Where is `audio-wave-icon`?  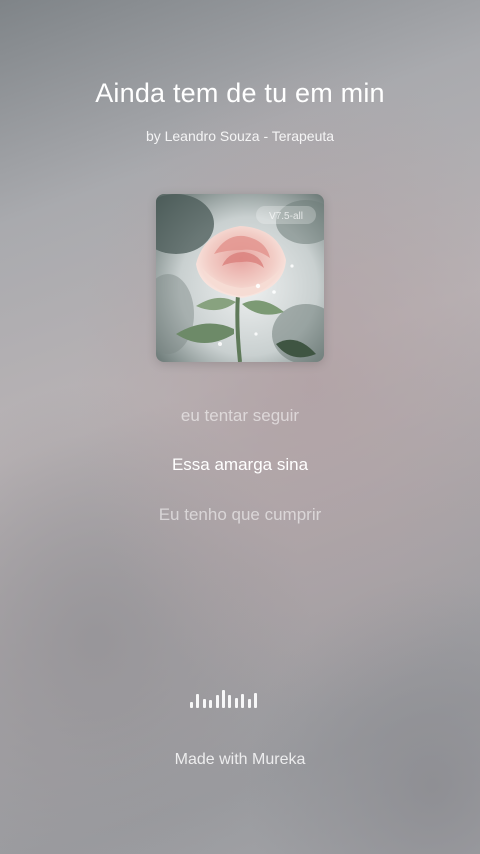 audio-wave-icon is located at coordinates (240, 699).